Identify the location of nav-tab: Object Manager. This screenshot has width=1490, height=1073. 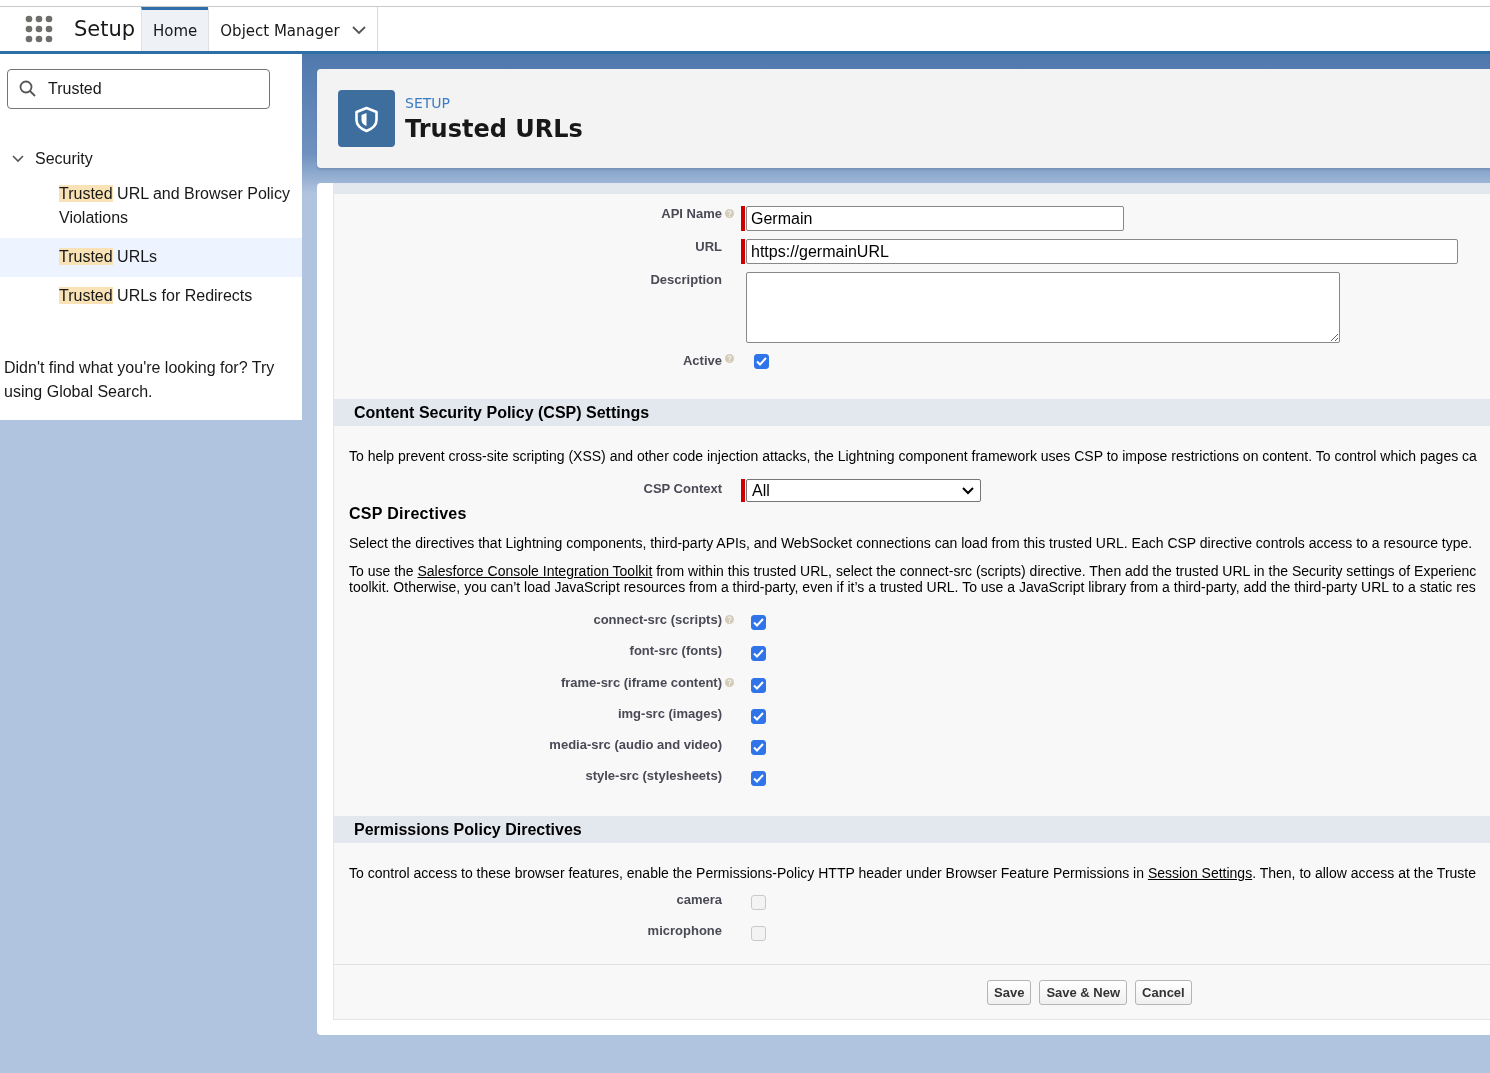
(292, 29).